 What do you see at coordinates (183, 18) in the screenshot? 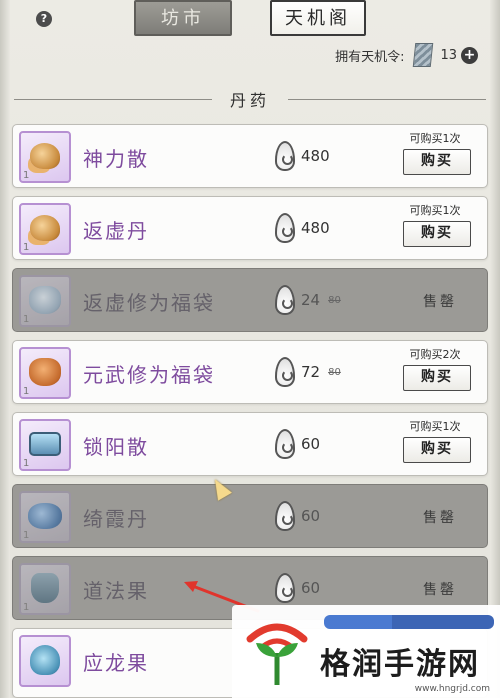
I see `tab-fangshi: 坊市` at bounding box center [183, 18].